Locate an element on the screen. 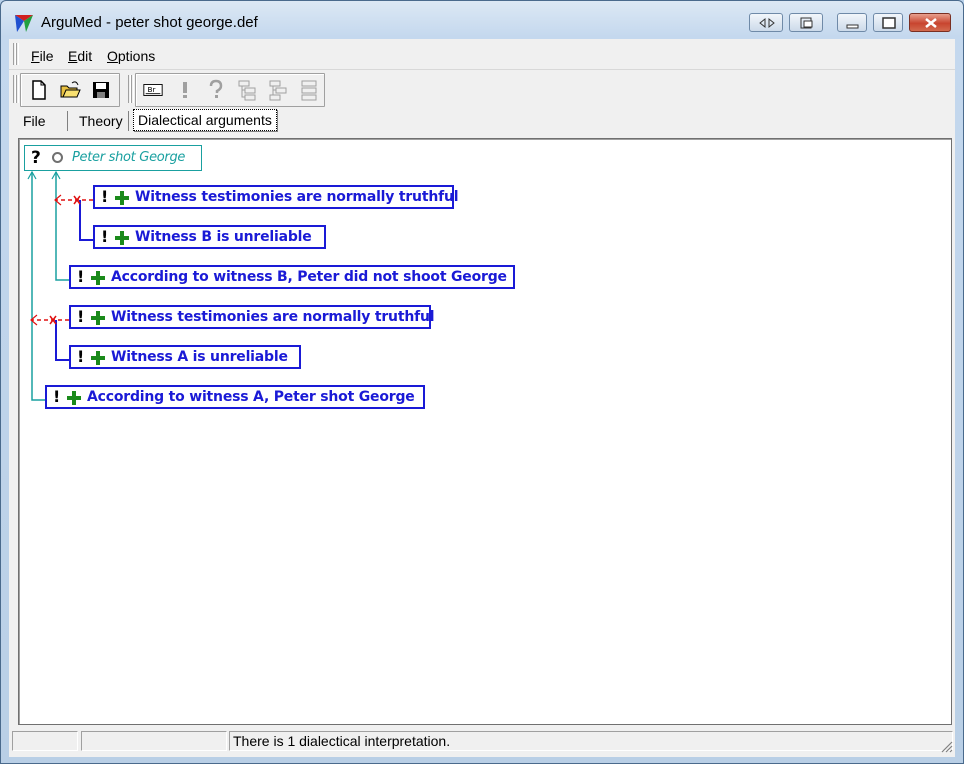 The image size is (964, 764). window-title: ArguMed - peter shot george.def is located at coordinates (149, 22).